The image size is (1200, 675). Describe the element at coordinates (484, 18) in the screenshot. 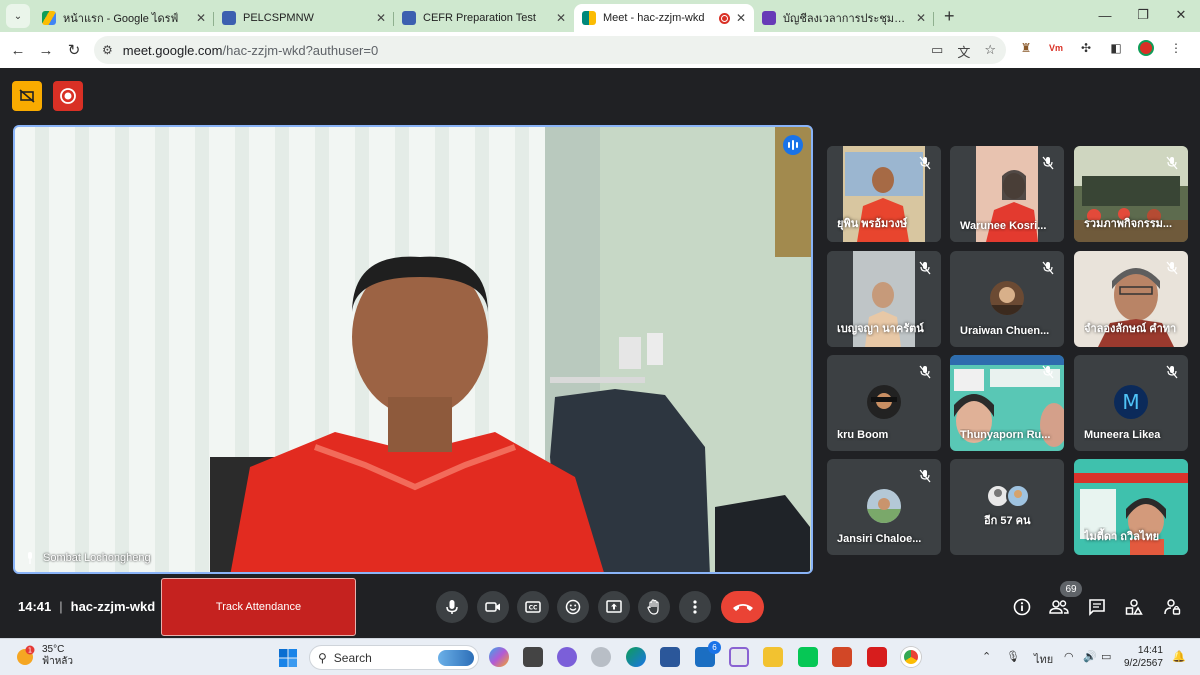

I see `tab-cefr-preparation: CEFR Preparation Test ✕` at that location.